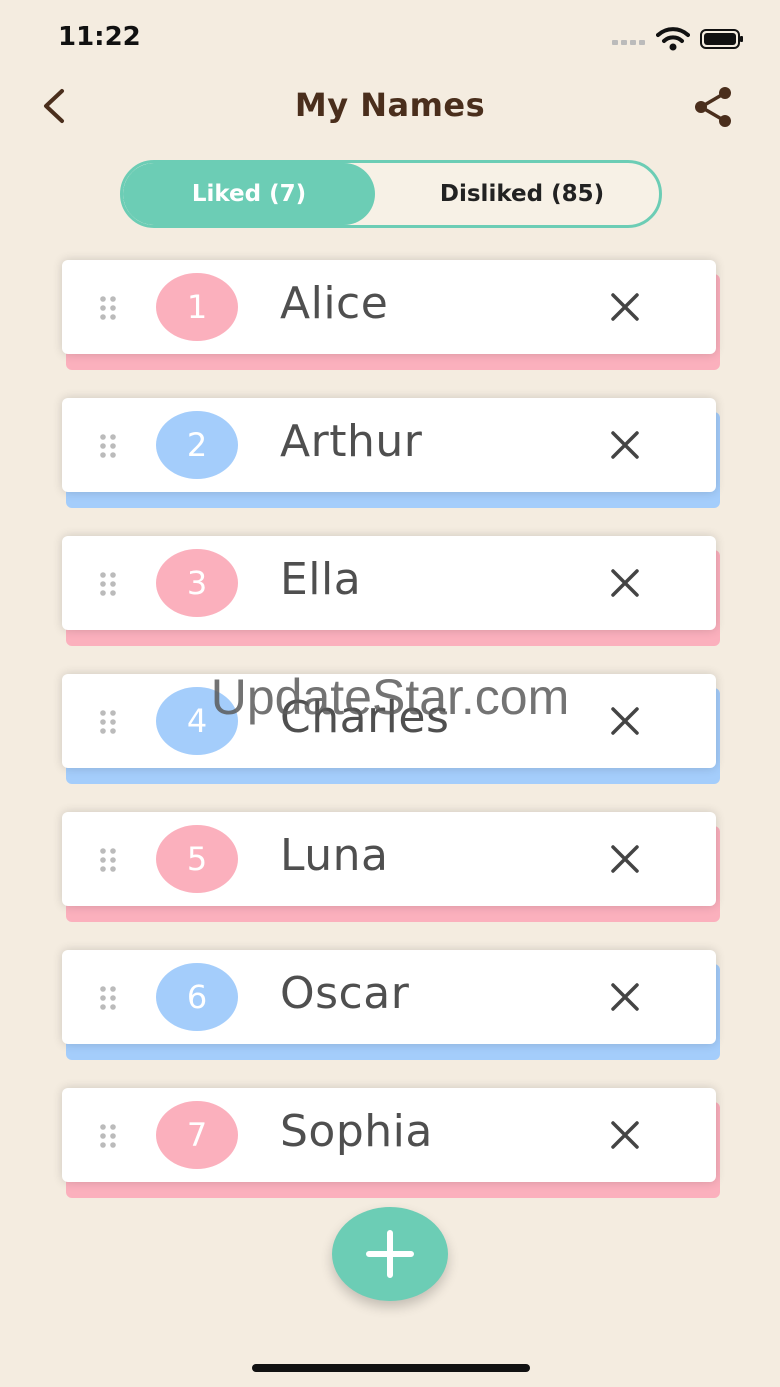  I want to click on page-title: My Names, so click(390, 105).